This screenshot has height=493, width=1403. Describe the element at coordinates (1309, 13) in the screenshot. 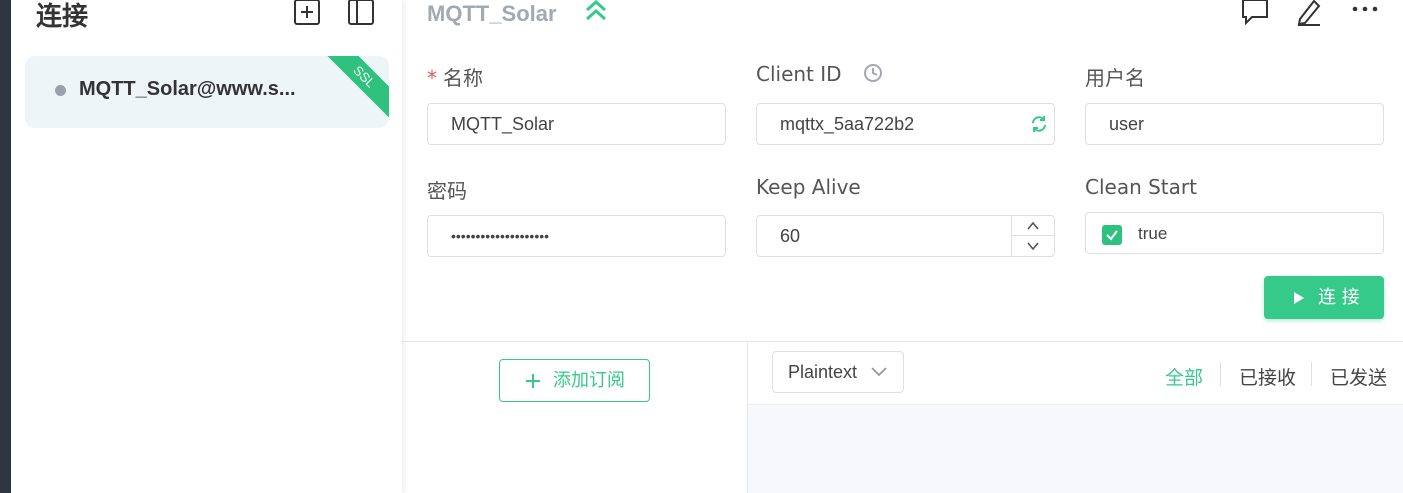

I see `edit-icon` at that location.